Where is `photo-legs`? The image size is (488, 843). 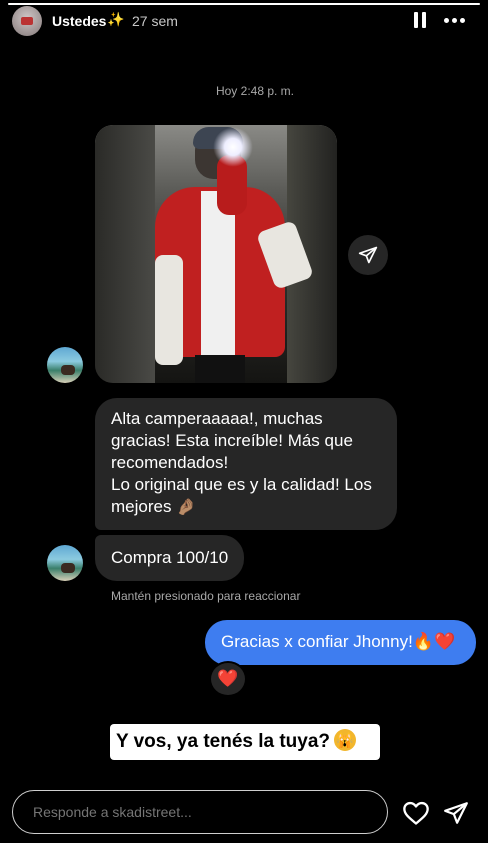 photo-legs is located at coordinates (220, 369).